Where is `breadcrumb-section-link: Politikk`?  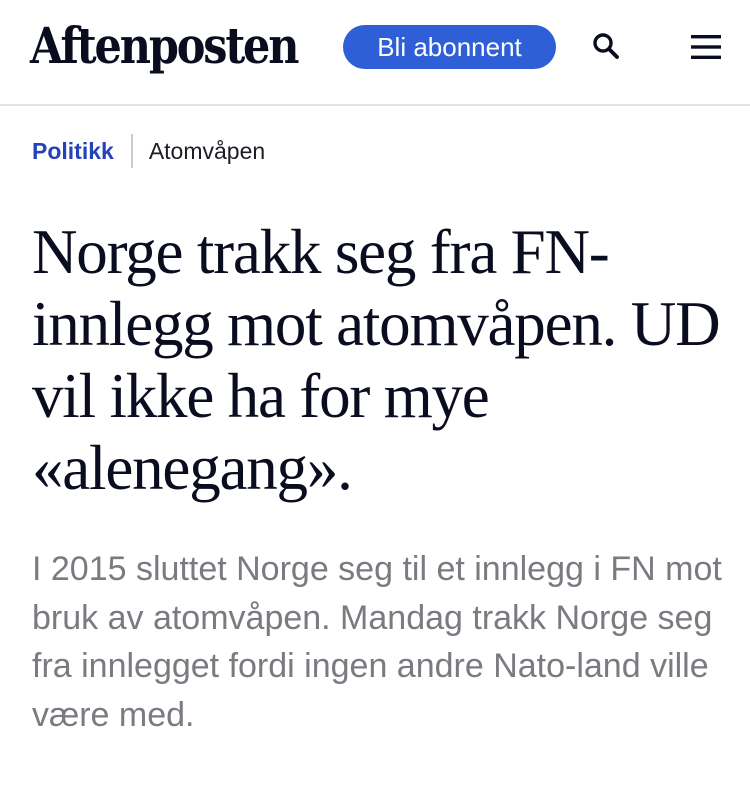
breadcrumb-section-link: Politikk is located at coordinates (73, 151).